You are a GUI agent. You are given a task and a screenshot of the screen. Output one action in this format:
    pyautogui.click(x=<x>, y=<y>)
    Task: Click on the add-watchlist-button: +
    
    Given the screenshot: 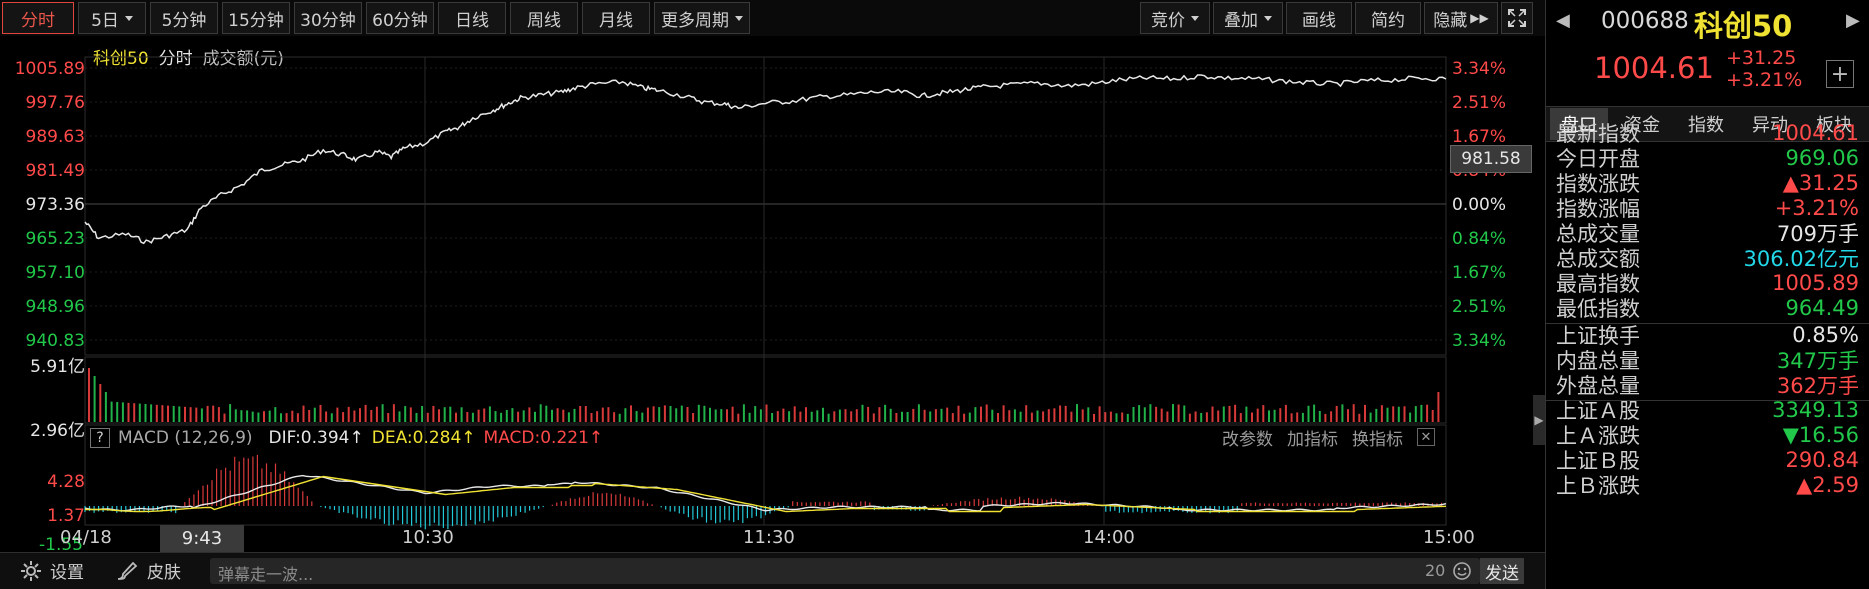 What is the action you would take?
    pyautogui.click(x=1840, y=74)
    